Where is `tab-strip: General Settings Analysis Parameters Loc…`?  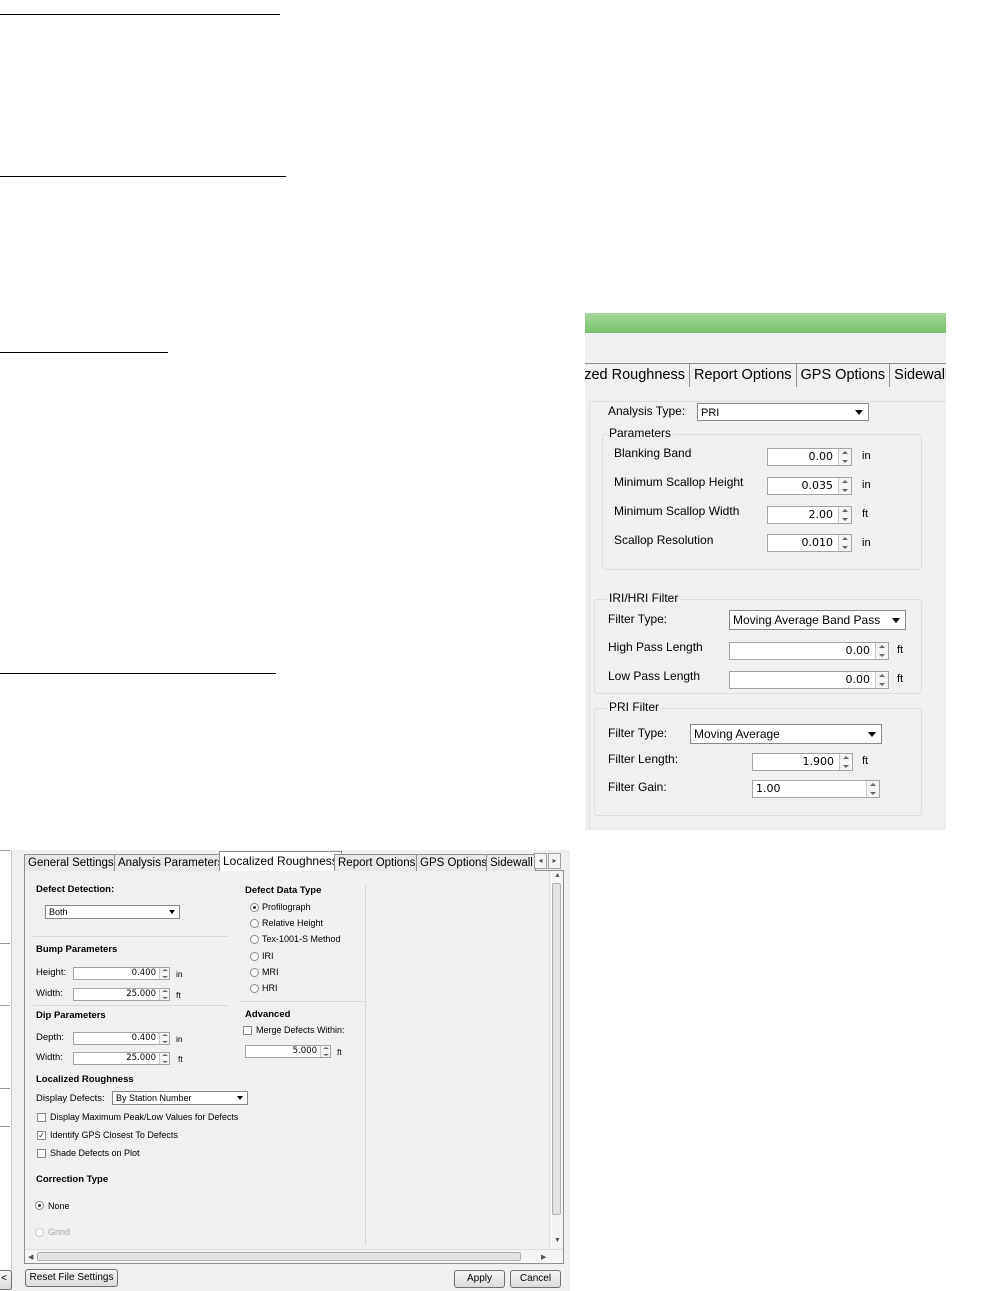
tab-strip: General Settings Analysis Parameters Loc… is located at coordinates (294, 861).